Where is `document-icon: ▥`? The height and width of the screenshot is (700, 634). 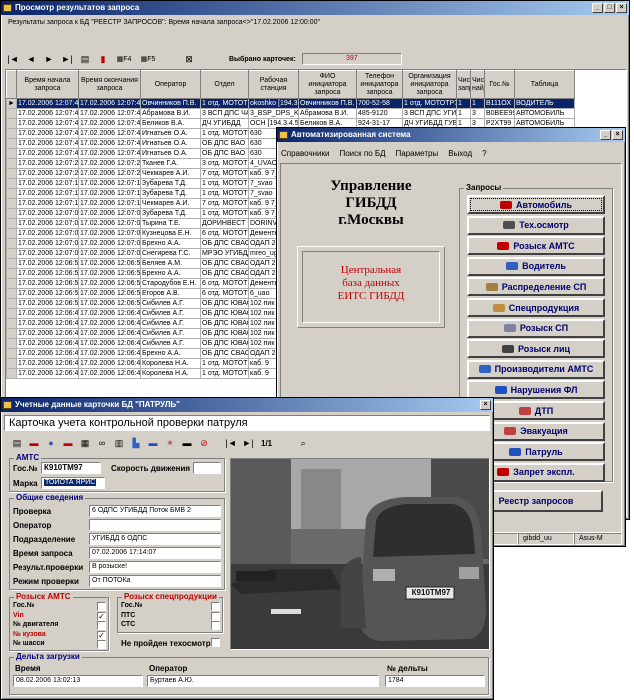 document-icon: ▥ is located at coordinates (119, 443).